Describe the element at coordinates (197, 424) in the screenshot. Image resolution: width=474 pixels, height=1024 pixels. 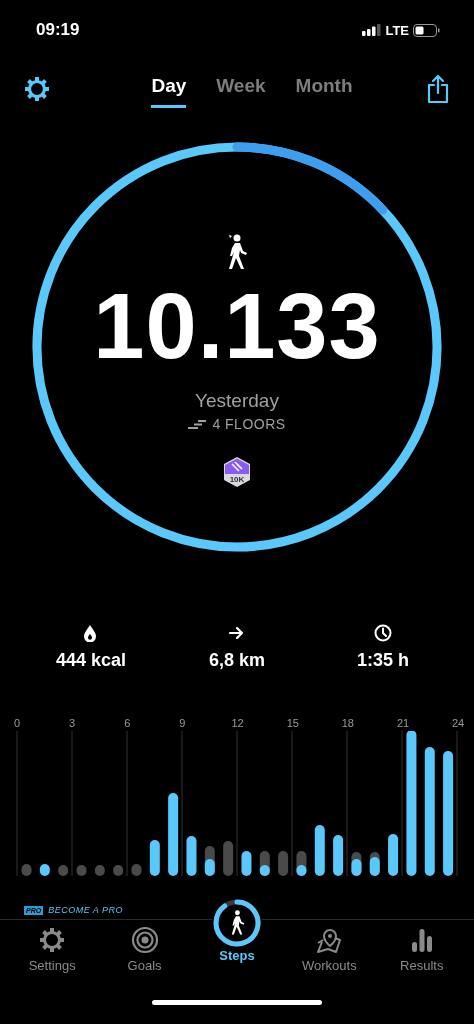
I see `stairs-icon` at that location.